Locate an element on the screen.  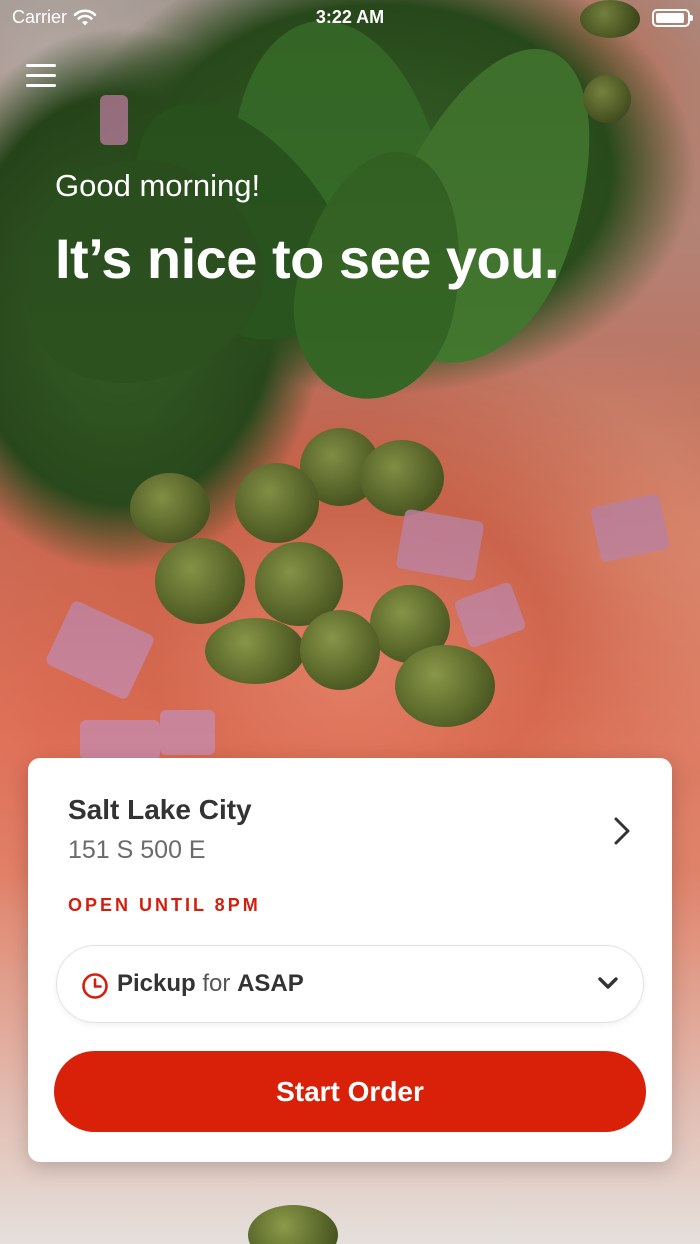
order-mode-text: Pickup for ASAP is located at coordinates (210, 984).